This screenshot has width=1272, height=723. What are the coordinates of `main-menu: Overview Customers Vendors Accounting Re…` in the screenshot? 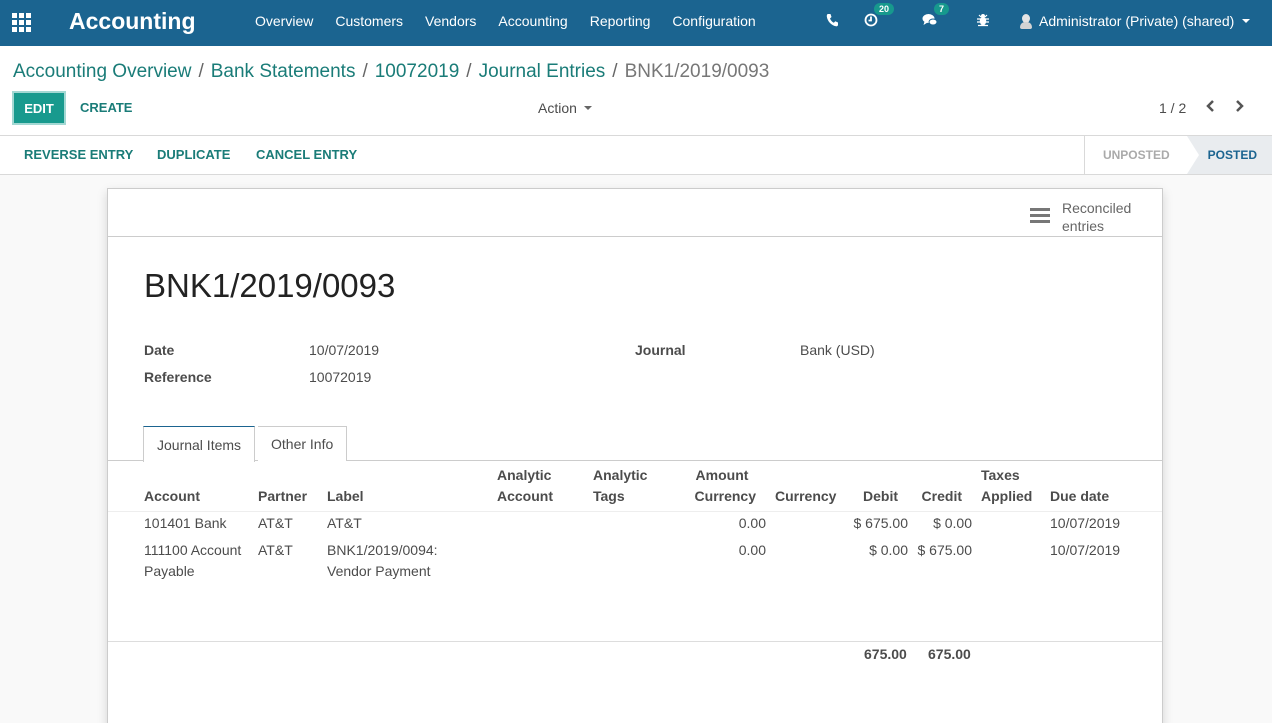 It's located at (516, 21).